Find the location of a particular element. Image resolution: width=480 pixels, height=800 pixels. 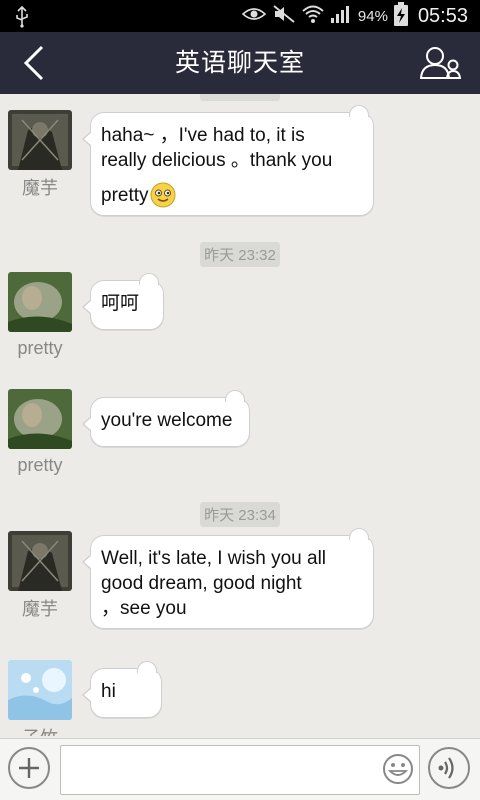

message-bubble: you're welcome is located at coordinates (166, 418).